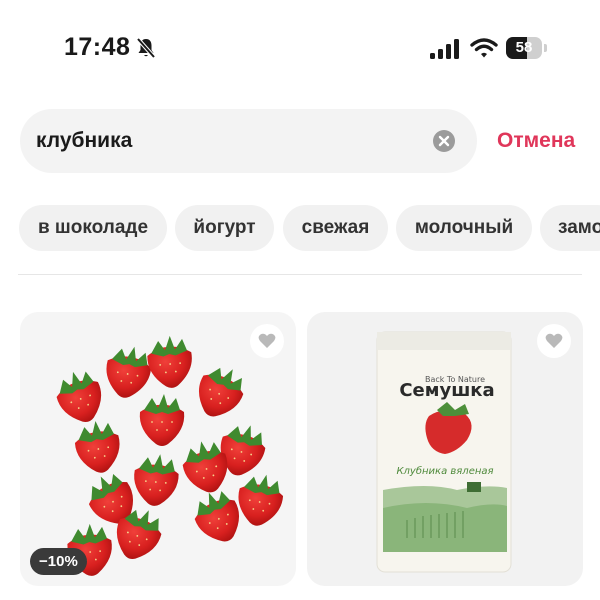 The height and width of the screenshot is (600, 600). I want to click on suggestion-chips: в шоколаде йогурт свежая молочный замо, so click(300, 228).